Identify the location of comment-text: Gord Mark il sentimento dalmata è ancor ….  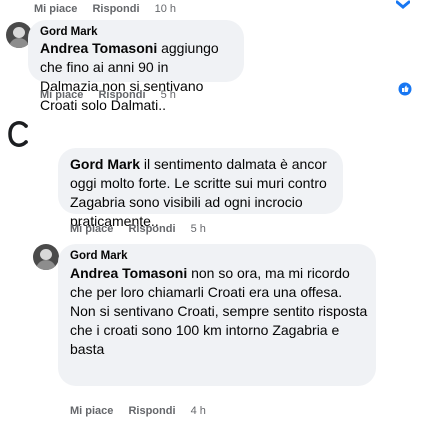
(204, 193).